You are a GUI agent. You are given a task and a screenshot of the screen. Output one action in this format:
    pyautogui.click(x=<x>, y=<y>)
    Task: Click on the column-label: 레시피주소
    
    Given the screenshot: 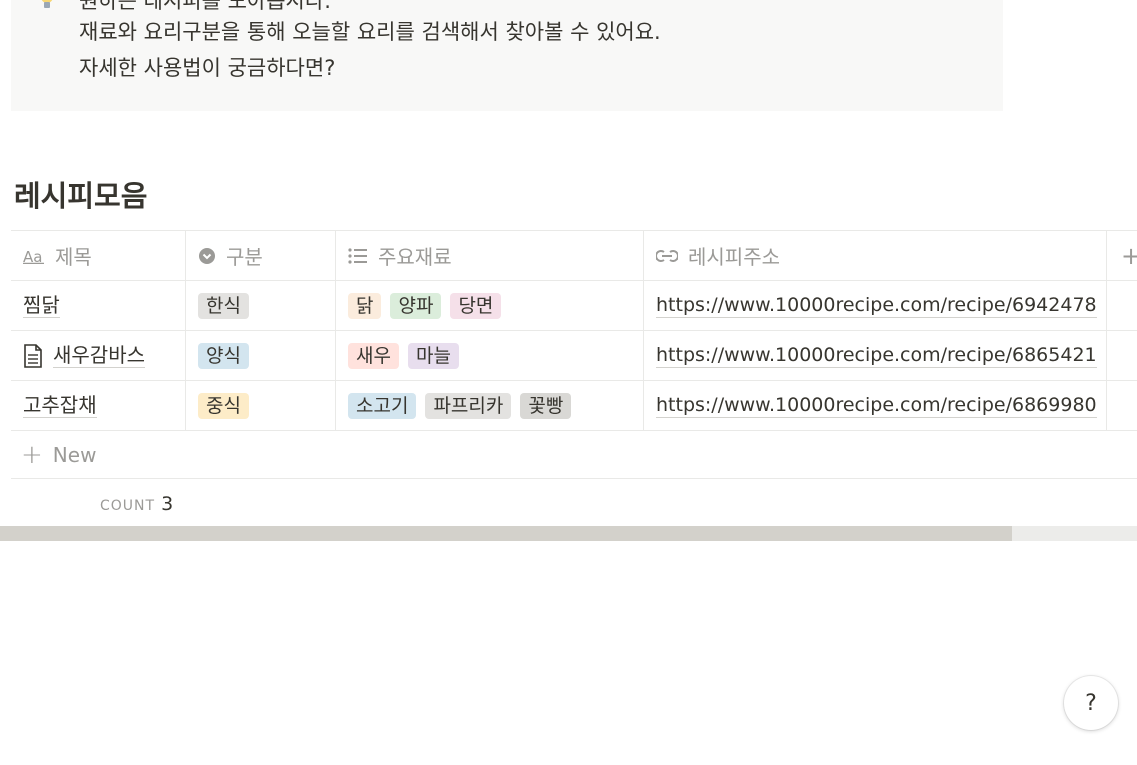 What is the action you would take?
    pyautogui.click(x=734, y=257)
    